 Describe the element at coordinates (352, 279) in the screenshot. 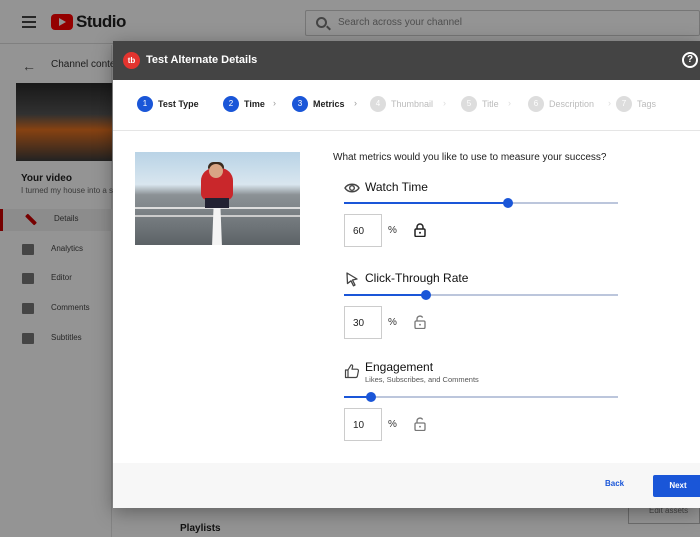

I see `cursor-icon` at that location.